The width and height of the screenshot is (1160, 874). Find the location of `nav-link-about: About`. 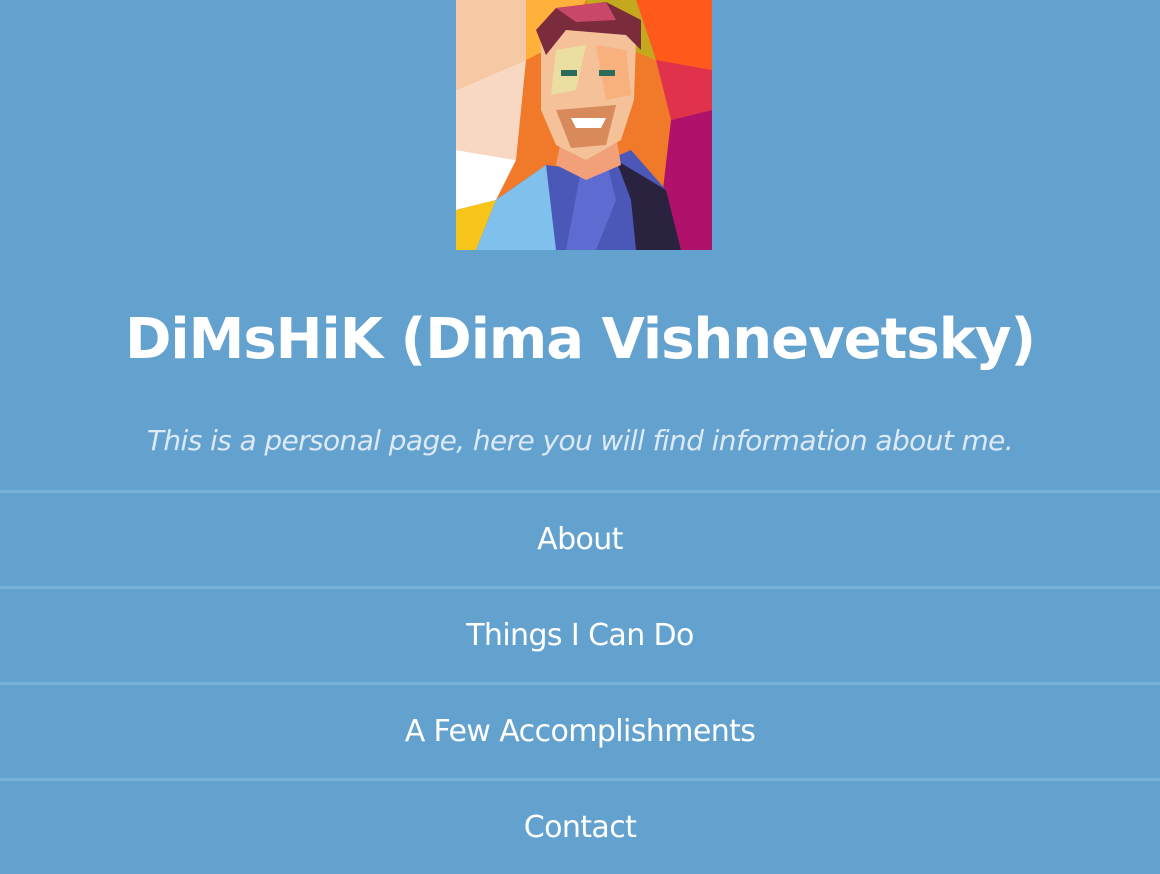

nav-link-about: About is located at coordinates (580, 539).